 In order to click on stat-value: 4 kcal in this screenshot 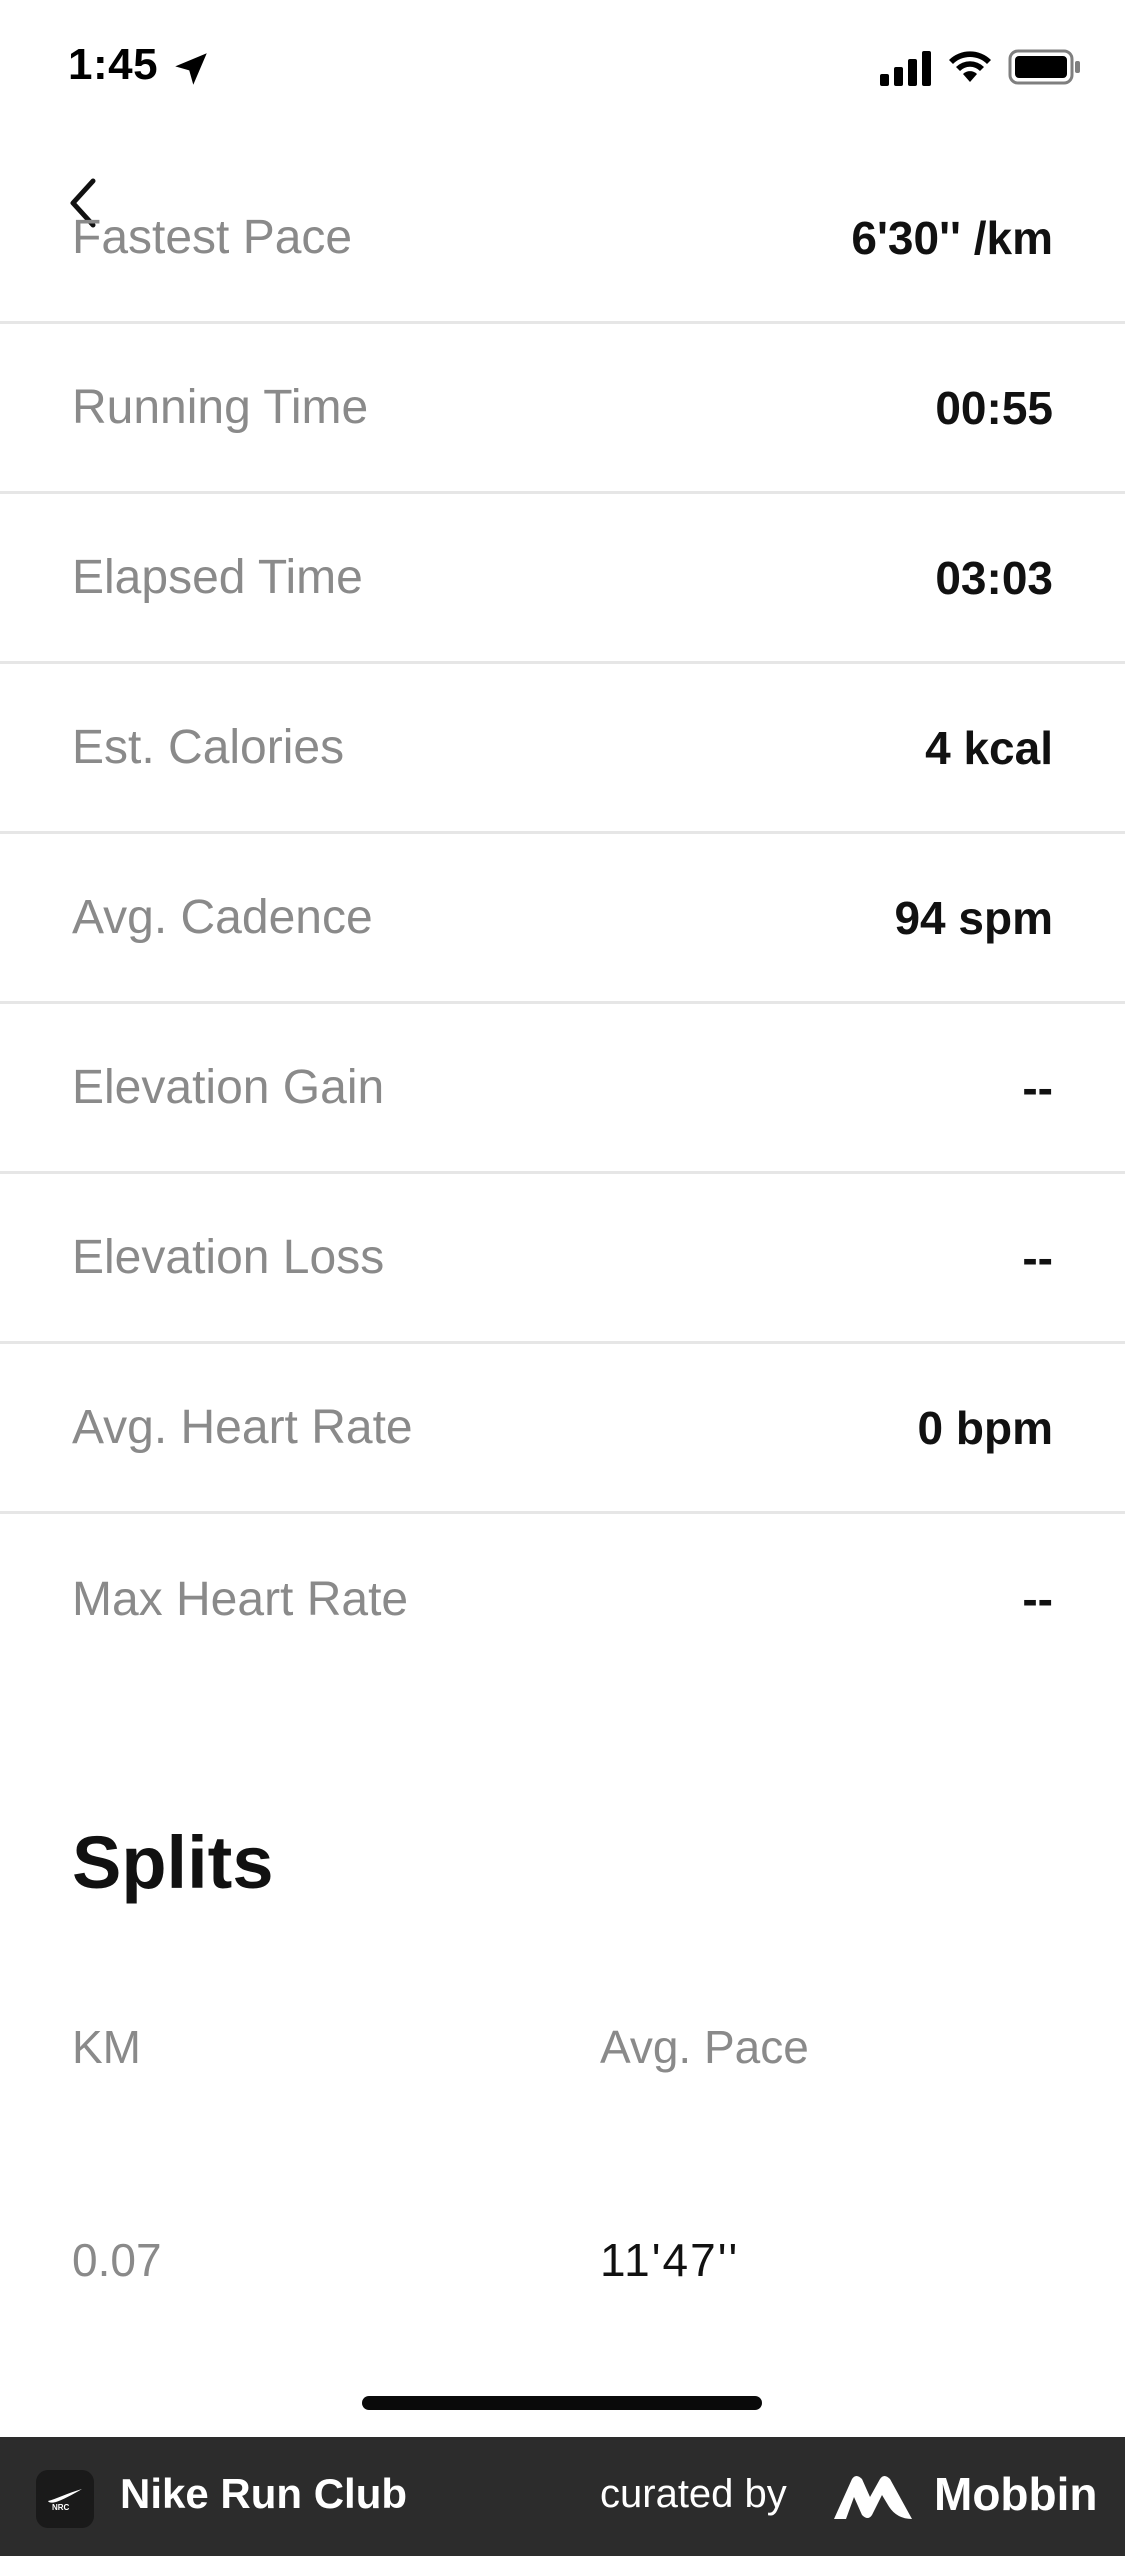, I will do `click(989, 747)`.